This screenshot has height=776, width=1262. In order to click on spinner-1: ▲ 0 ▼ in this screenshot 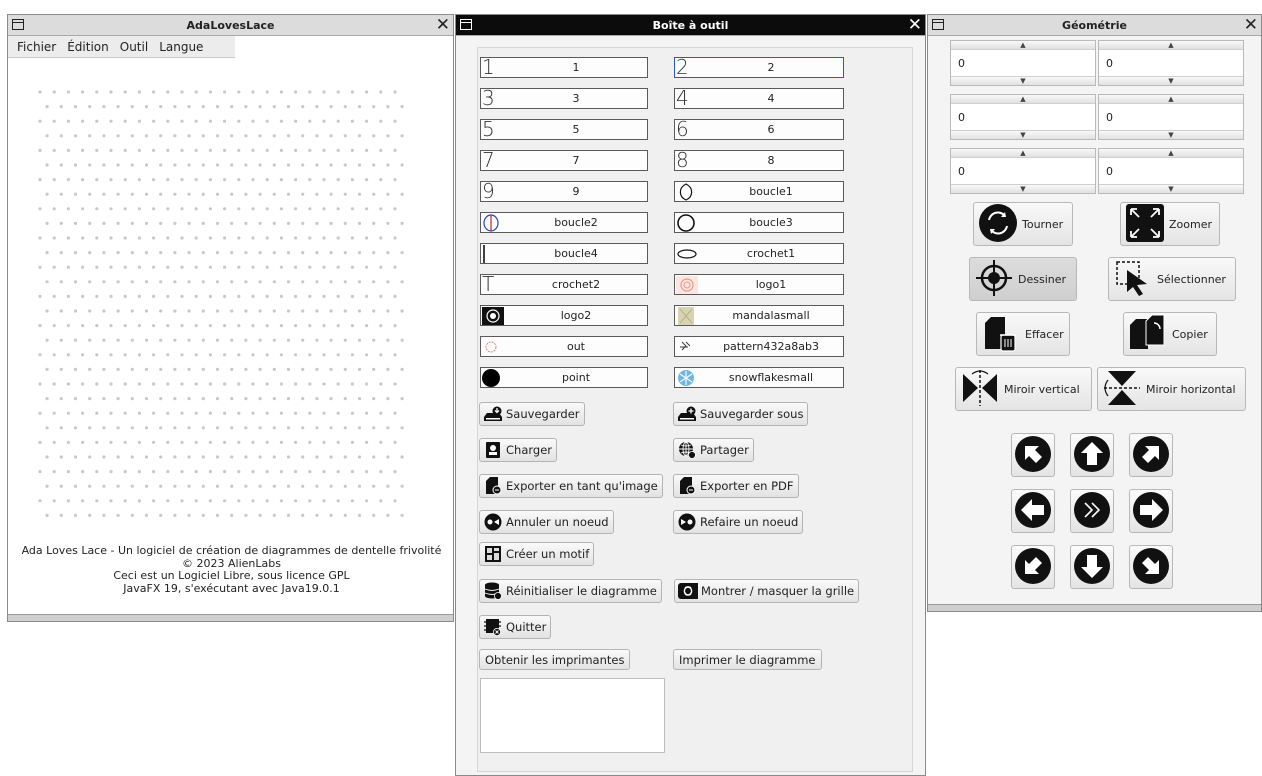, I will do `click(1023, 63)`.